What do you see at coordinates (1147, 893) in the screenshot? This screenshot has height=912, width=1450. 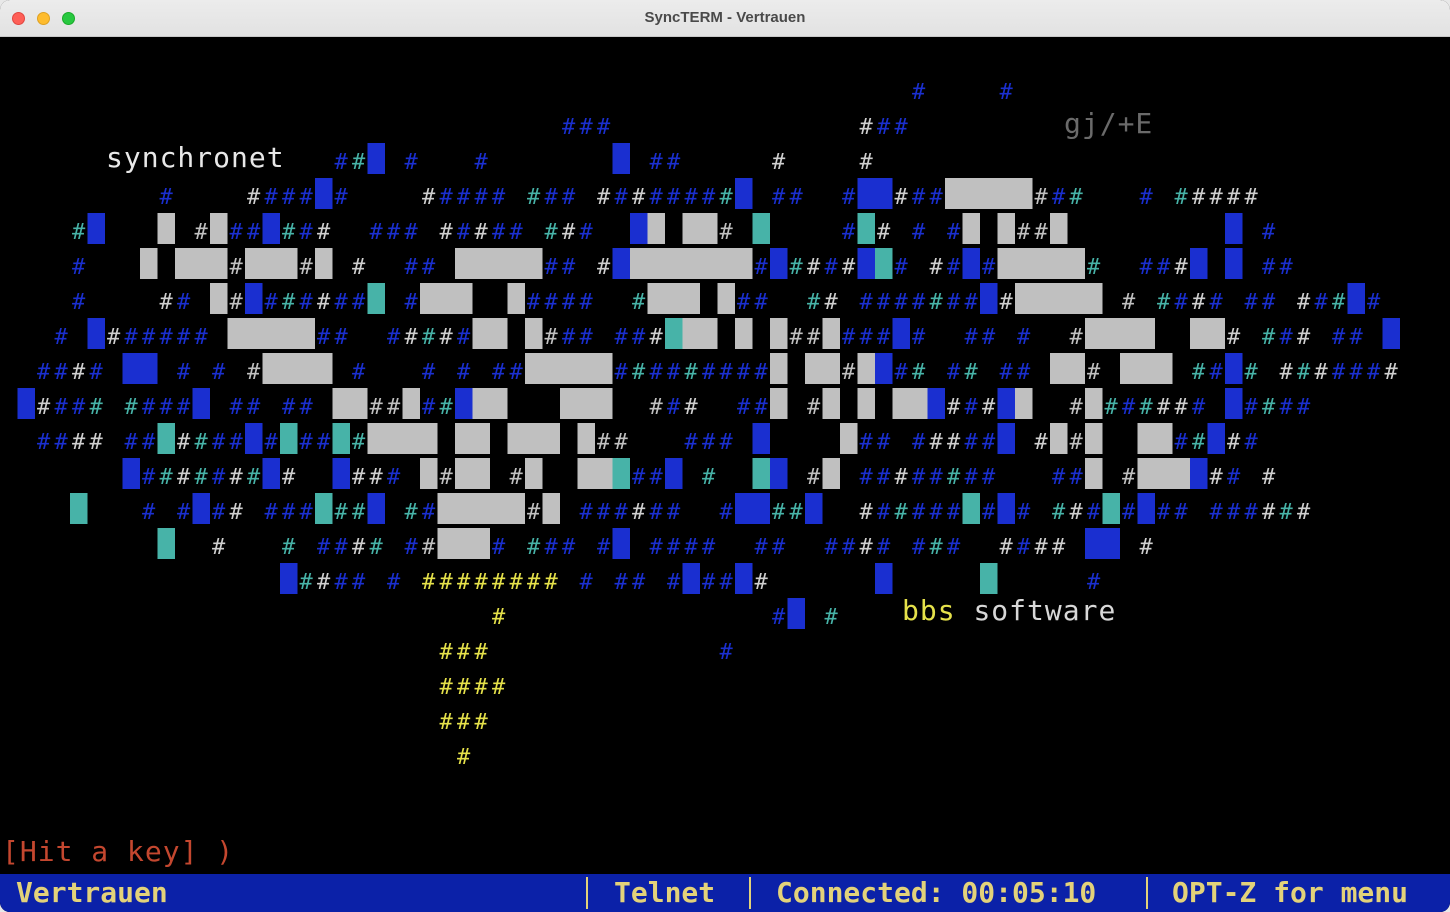 I see `status-separator` at bounding box center [1147, 893].